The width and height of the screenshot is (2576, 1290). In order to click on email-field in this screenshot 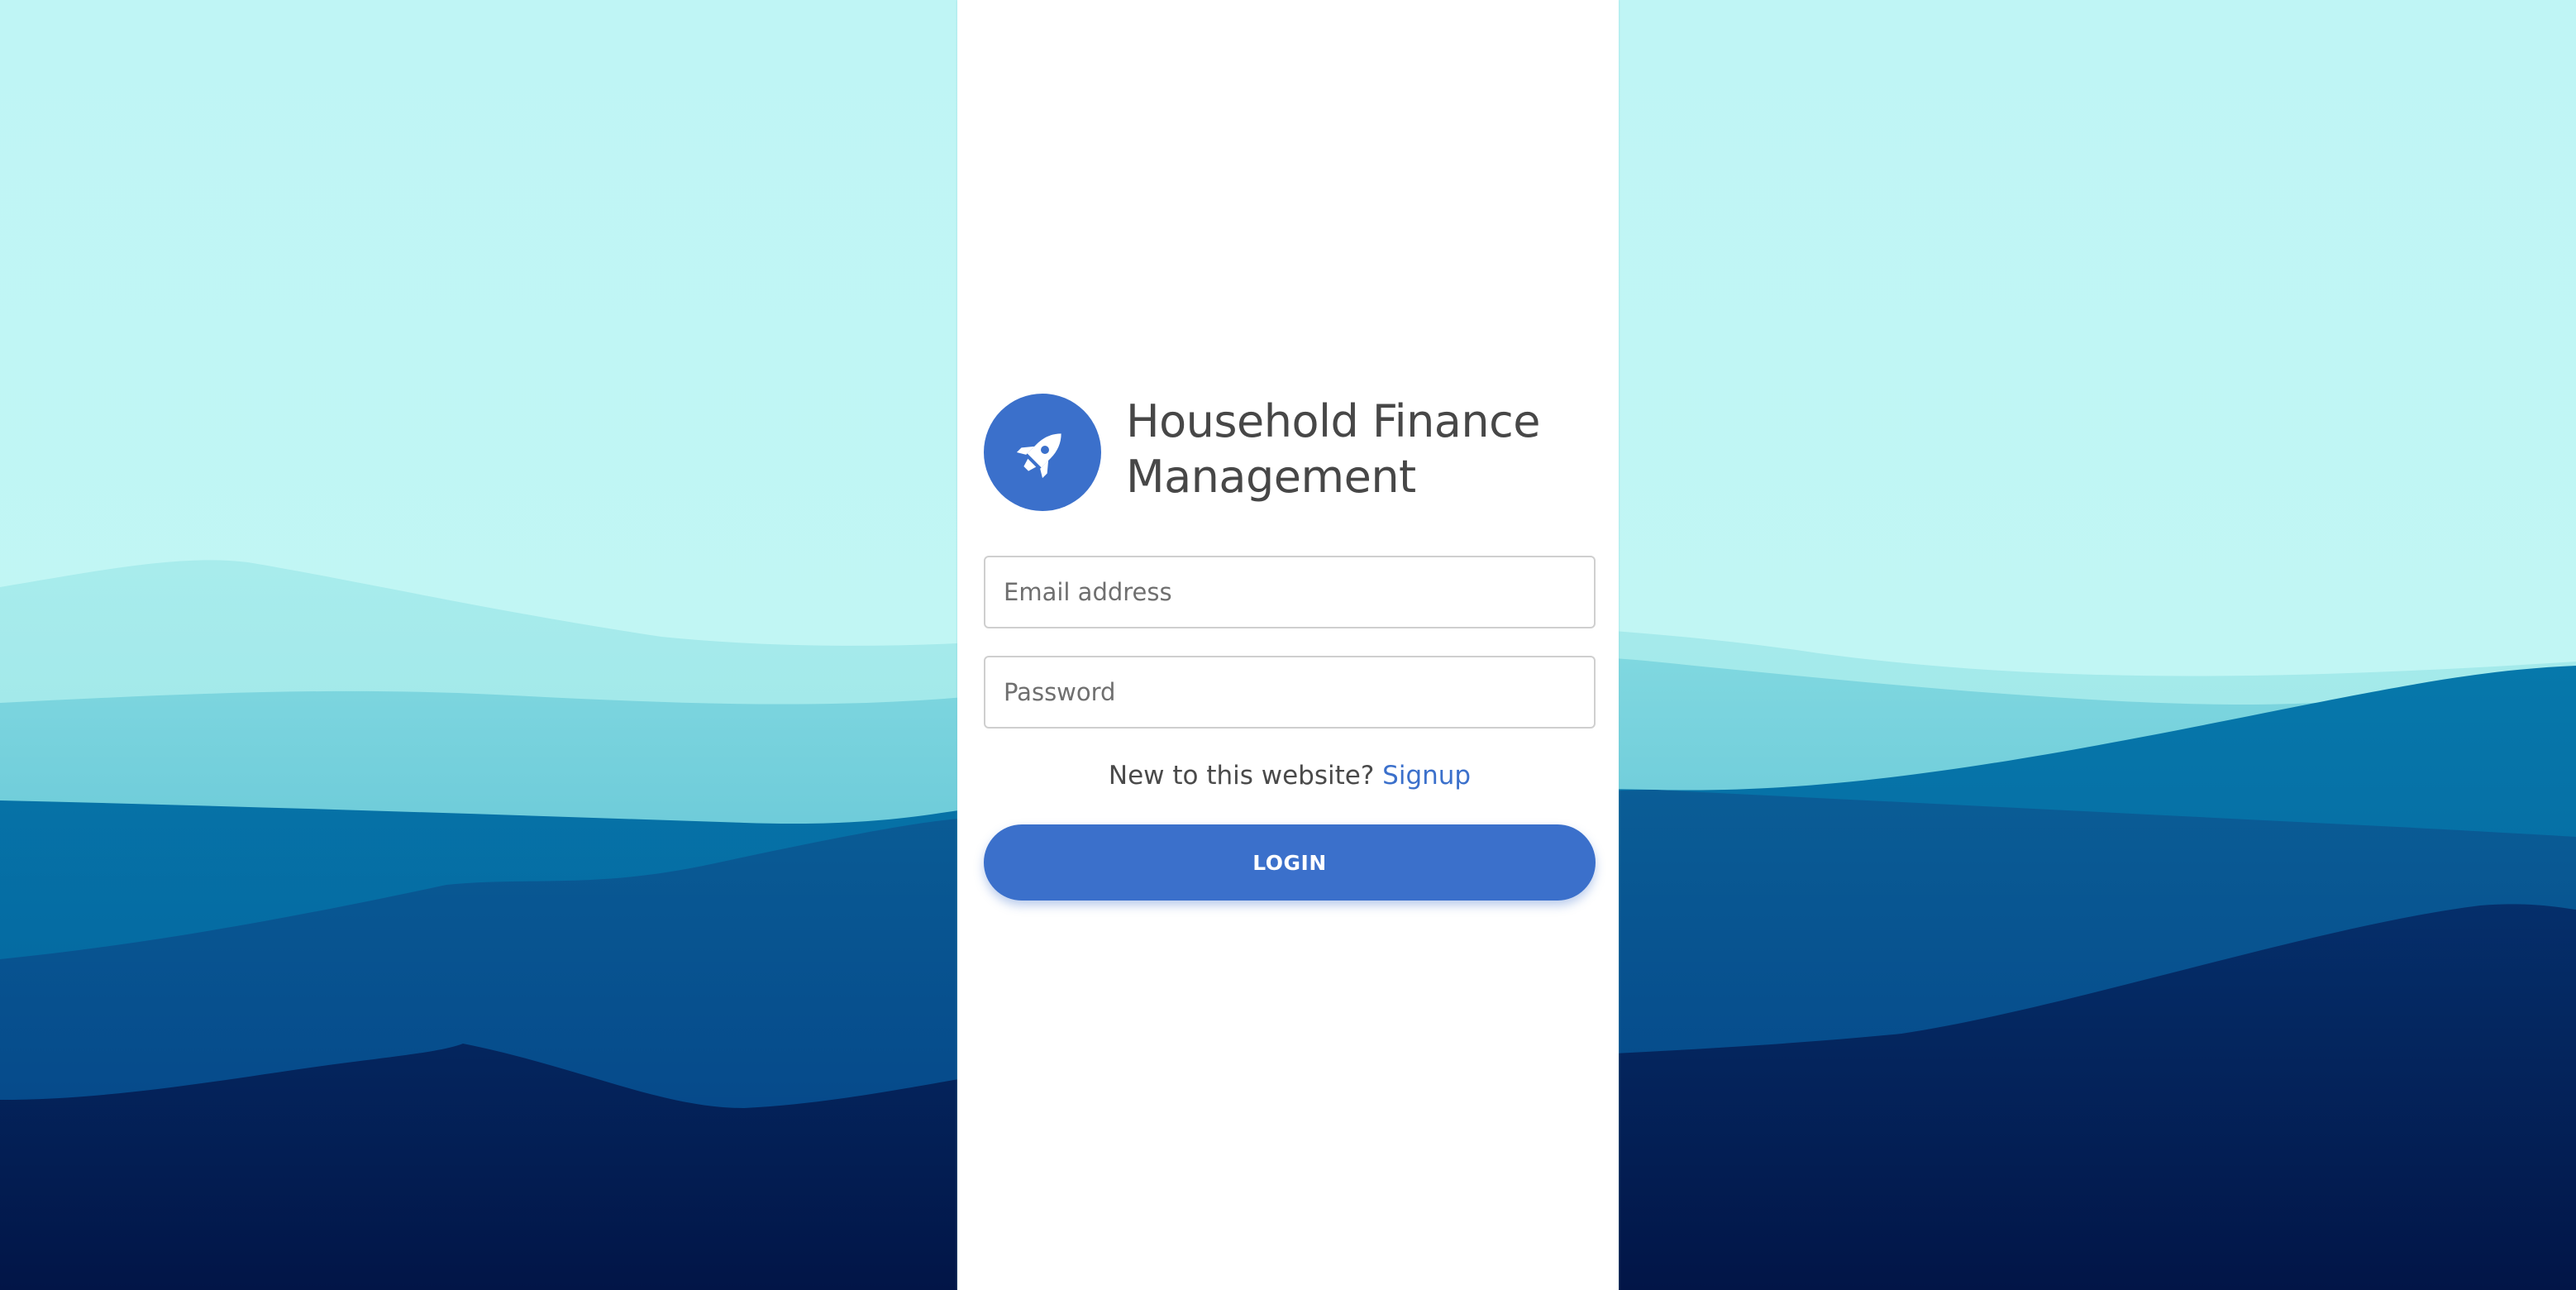, I will do `click(1290, 592)`.